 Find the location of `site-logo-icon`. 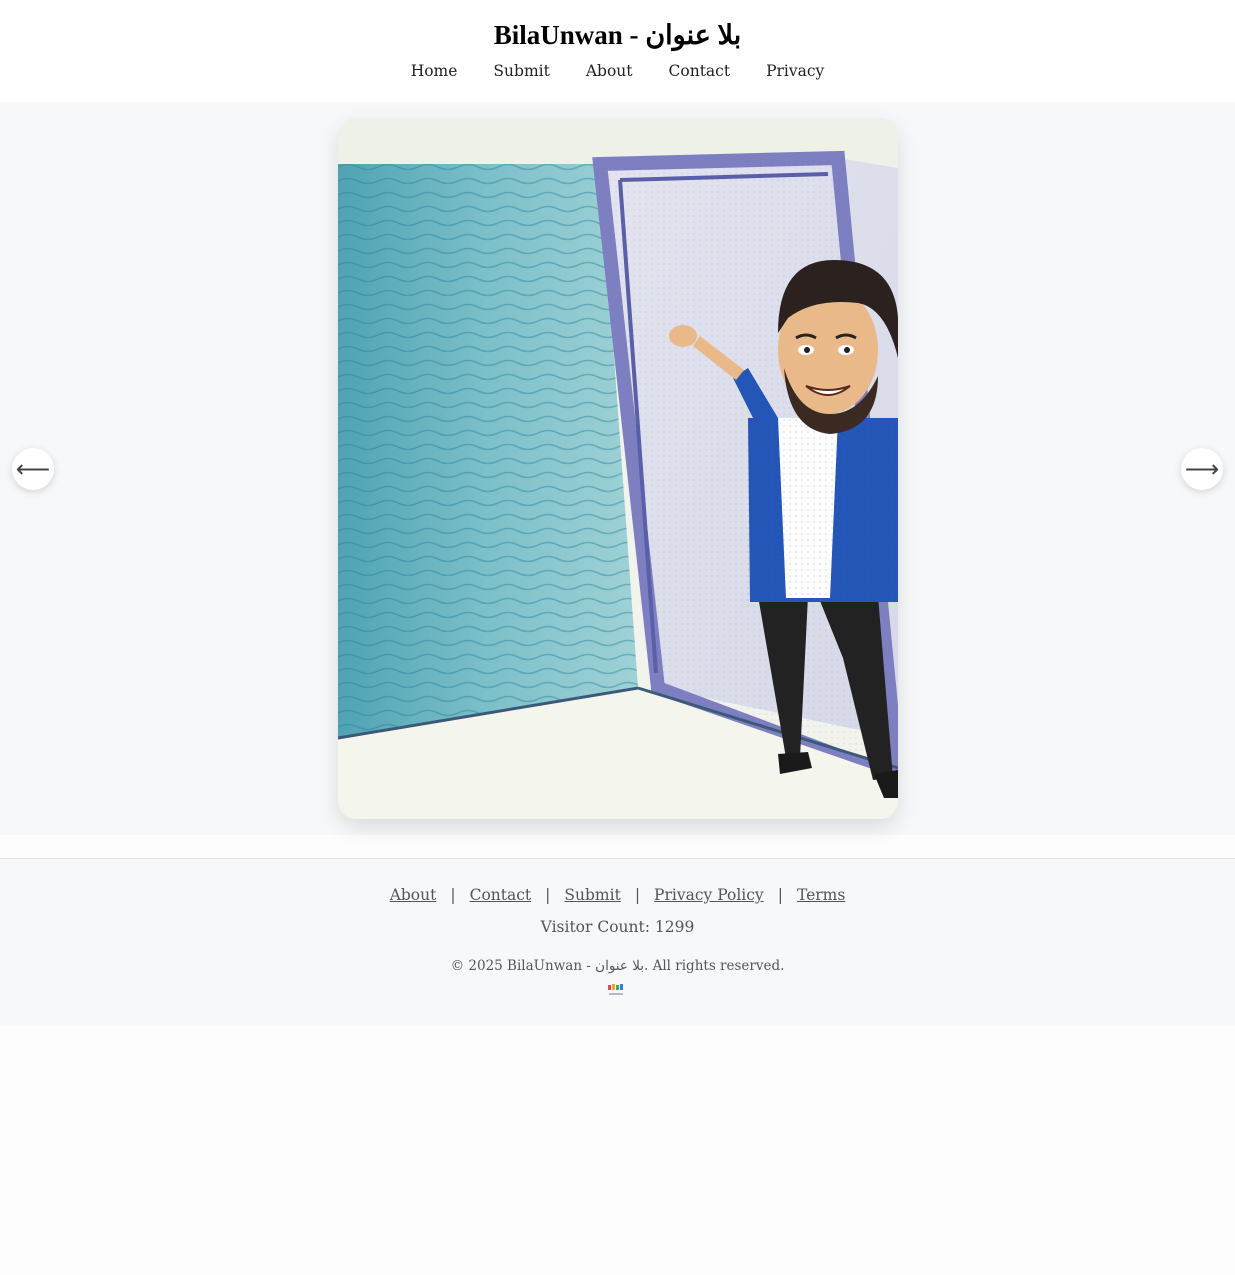

site-logo-icon is located at coordinates (615, 989).